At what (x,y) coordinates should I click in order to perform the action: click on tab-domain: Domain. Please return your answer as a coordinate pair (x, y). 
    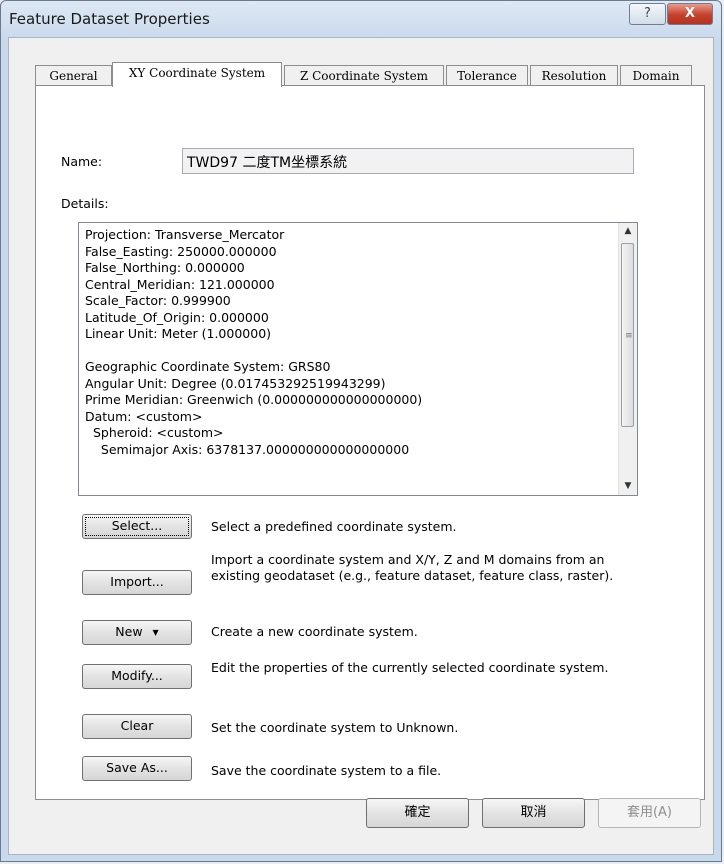
    Looking at the image, I should click on (656, 75).